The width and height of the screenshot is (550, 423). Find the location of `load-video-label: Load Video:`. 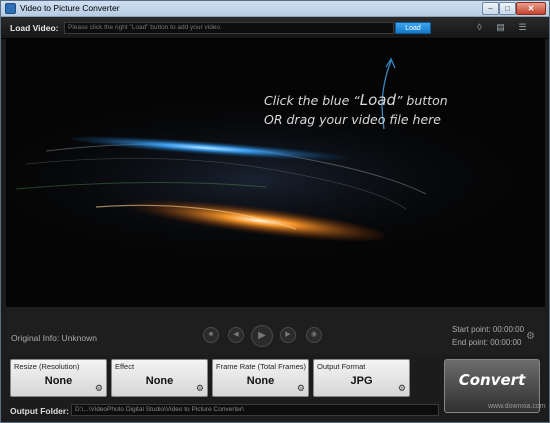

load-video-label: Load Video: is located at coordinates (34, 28).